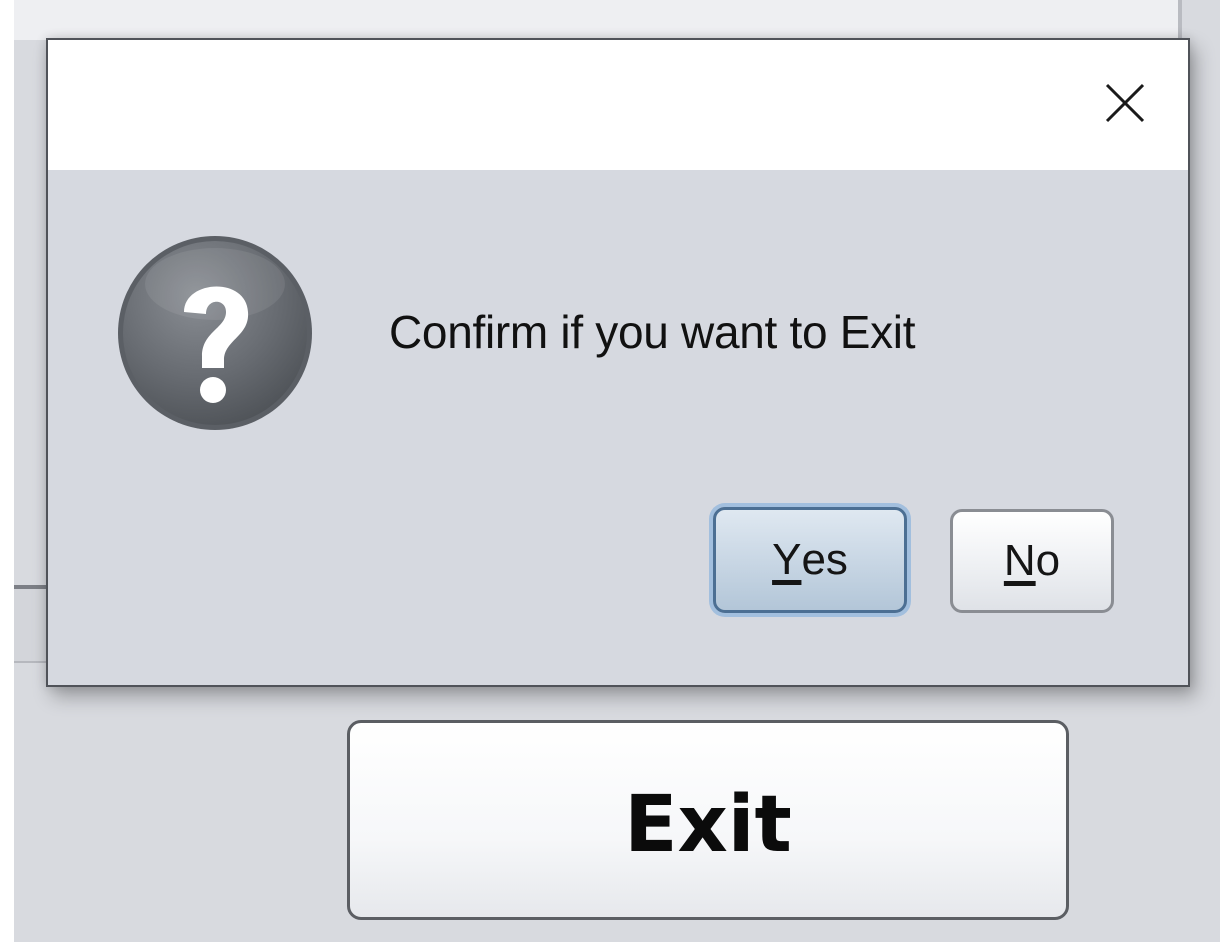  Describe the element at coordinates (618, 105) in the screenshot. I see `dialog-titlebar` at that location.